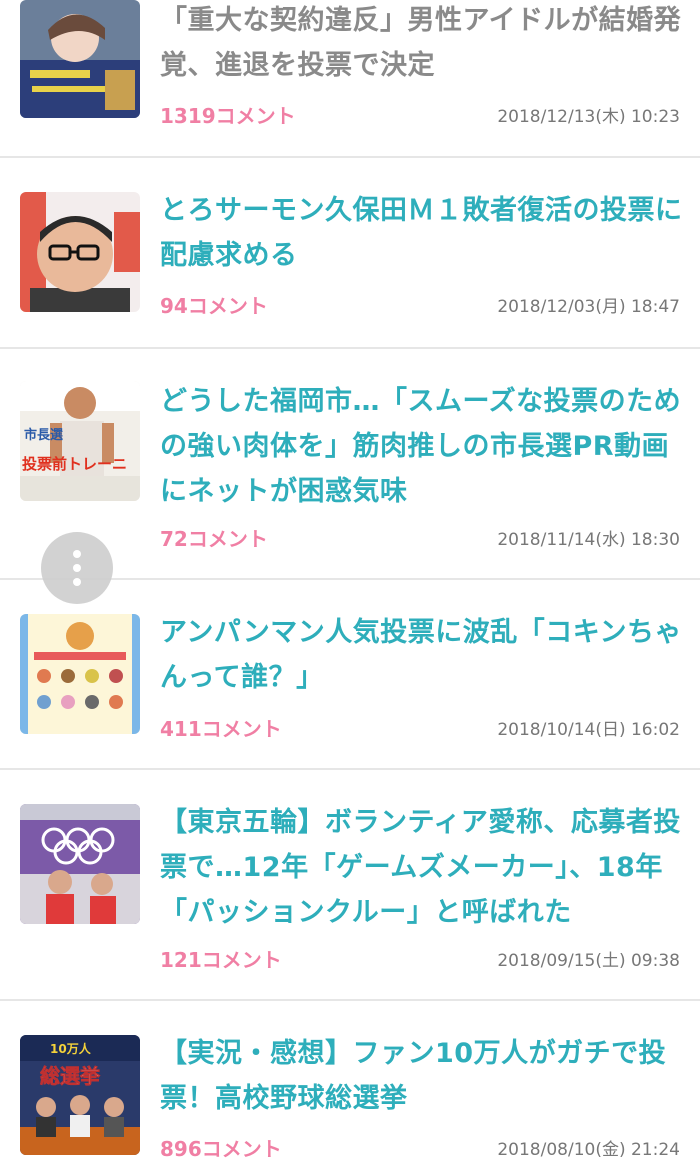 The height and width of the screenshot is (1163, 700). Describe the element at coordinates (221, 729) in the screenshot. I see `comment-count: 411コメント` at that location.